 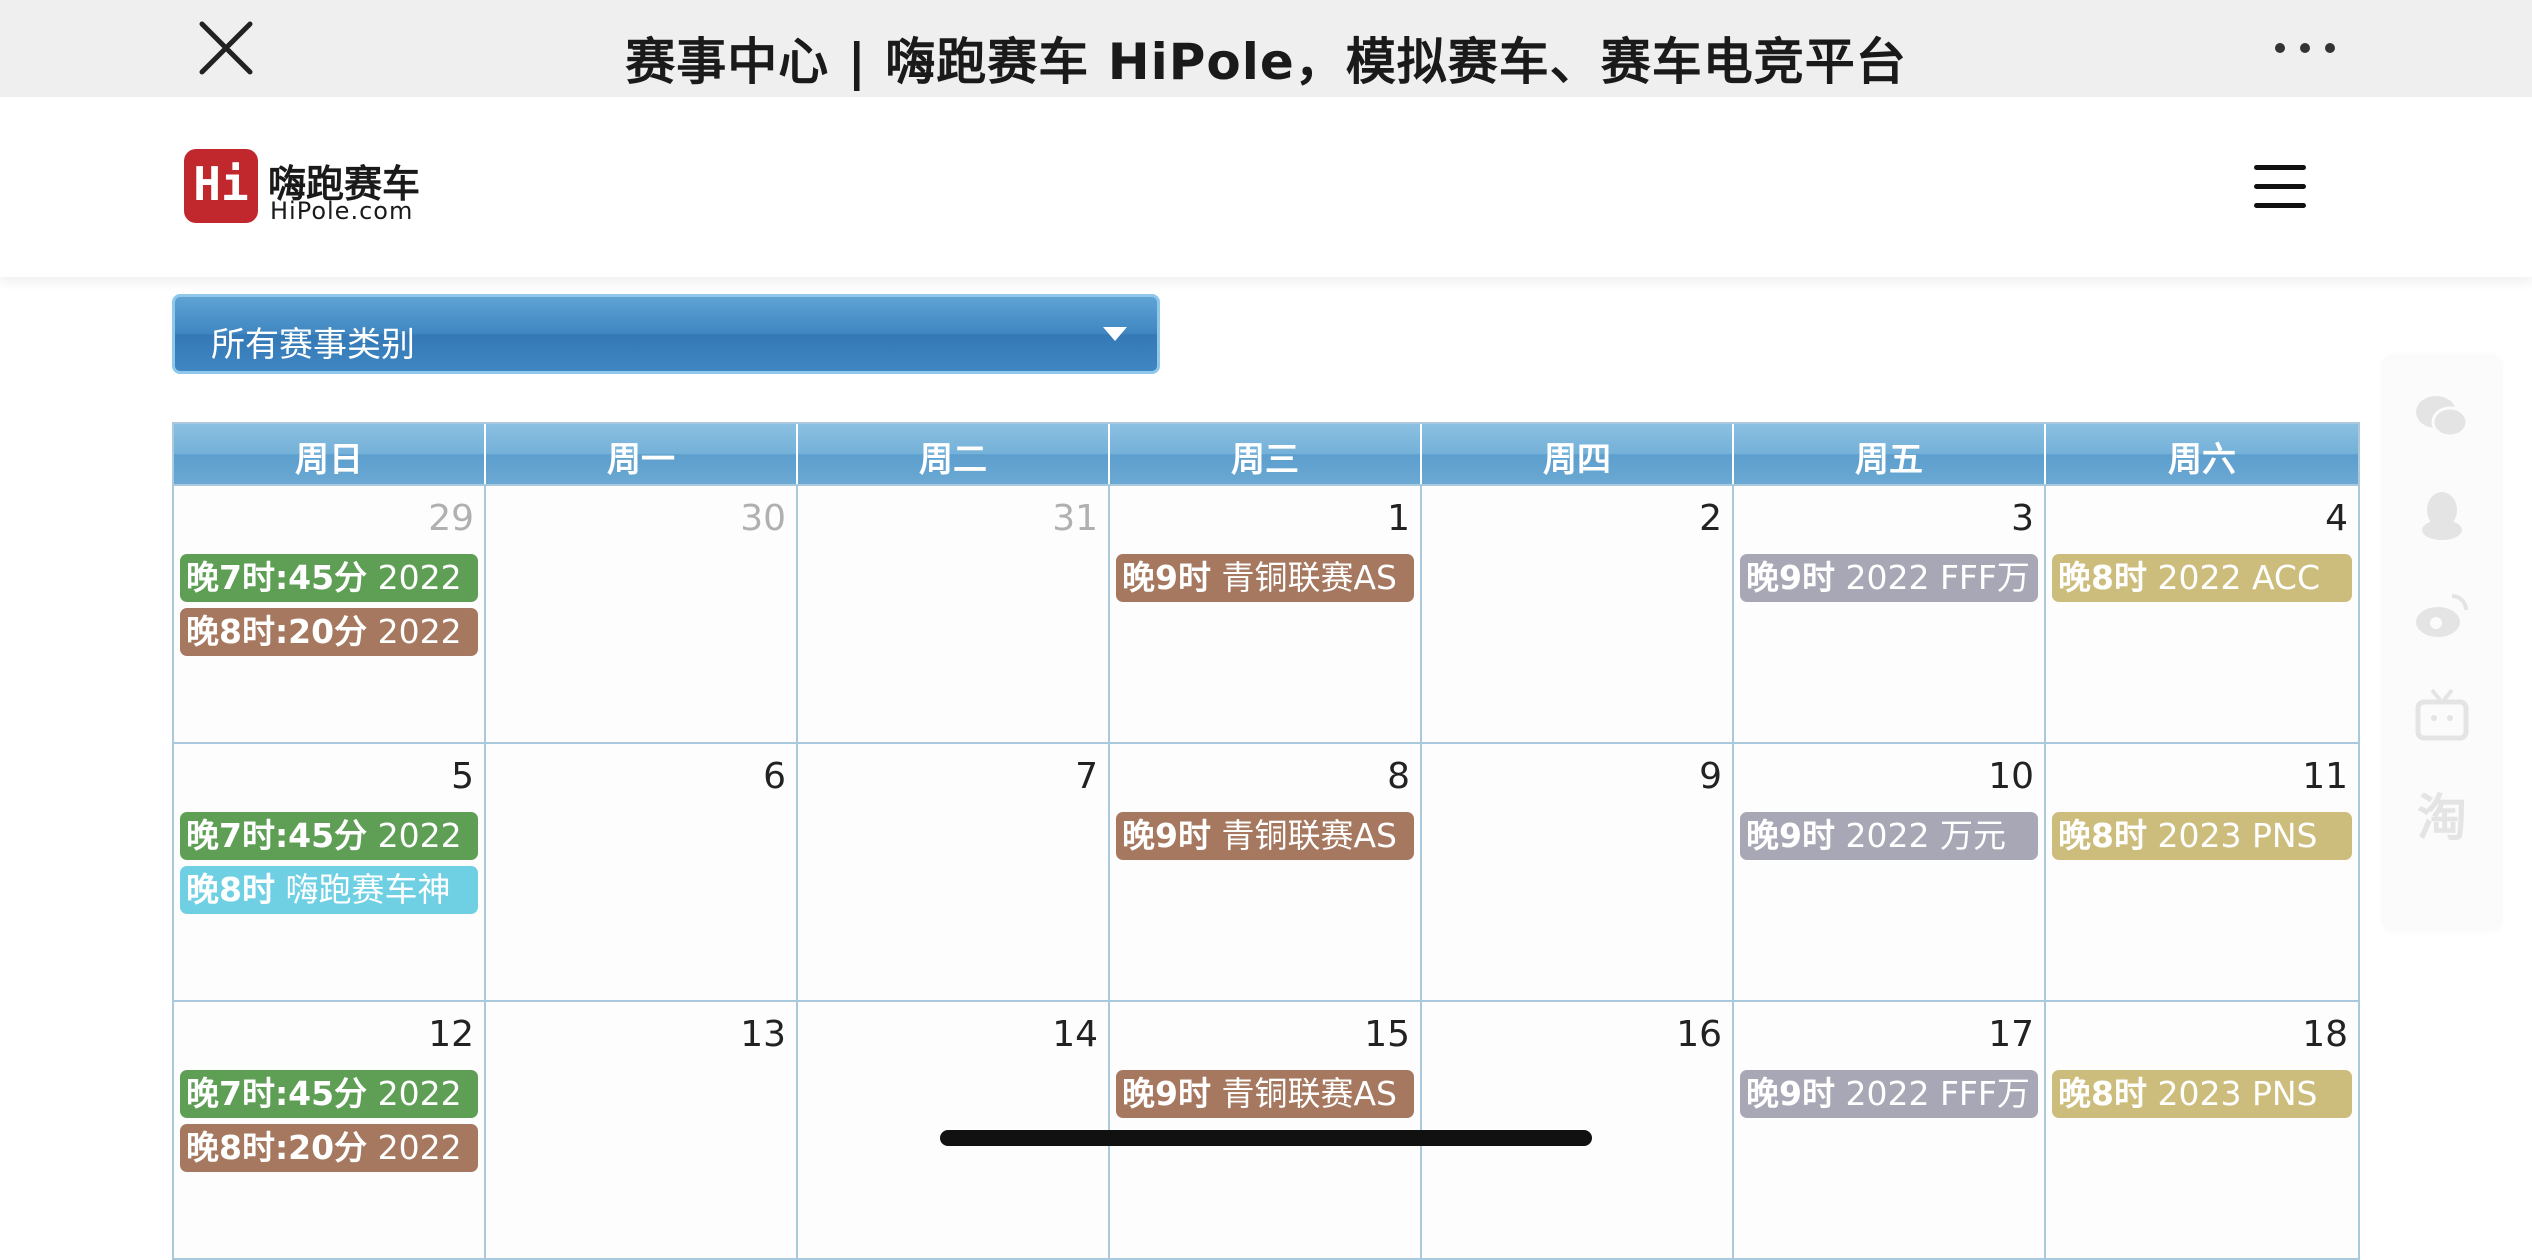 I want to click on calendar-day: 1 晚9时 青铜联赛AS, so click(x=1266, y=614).